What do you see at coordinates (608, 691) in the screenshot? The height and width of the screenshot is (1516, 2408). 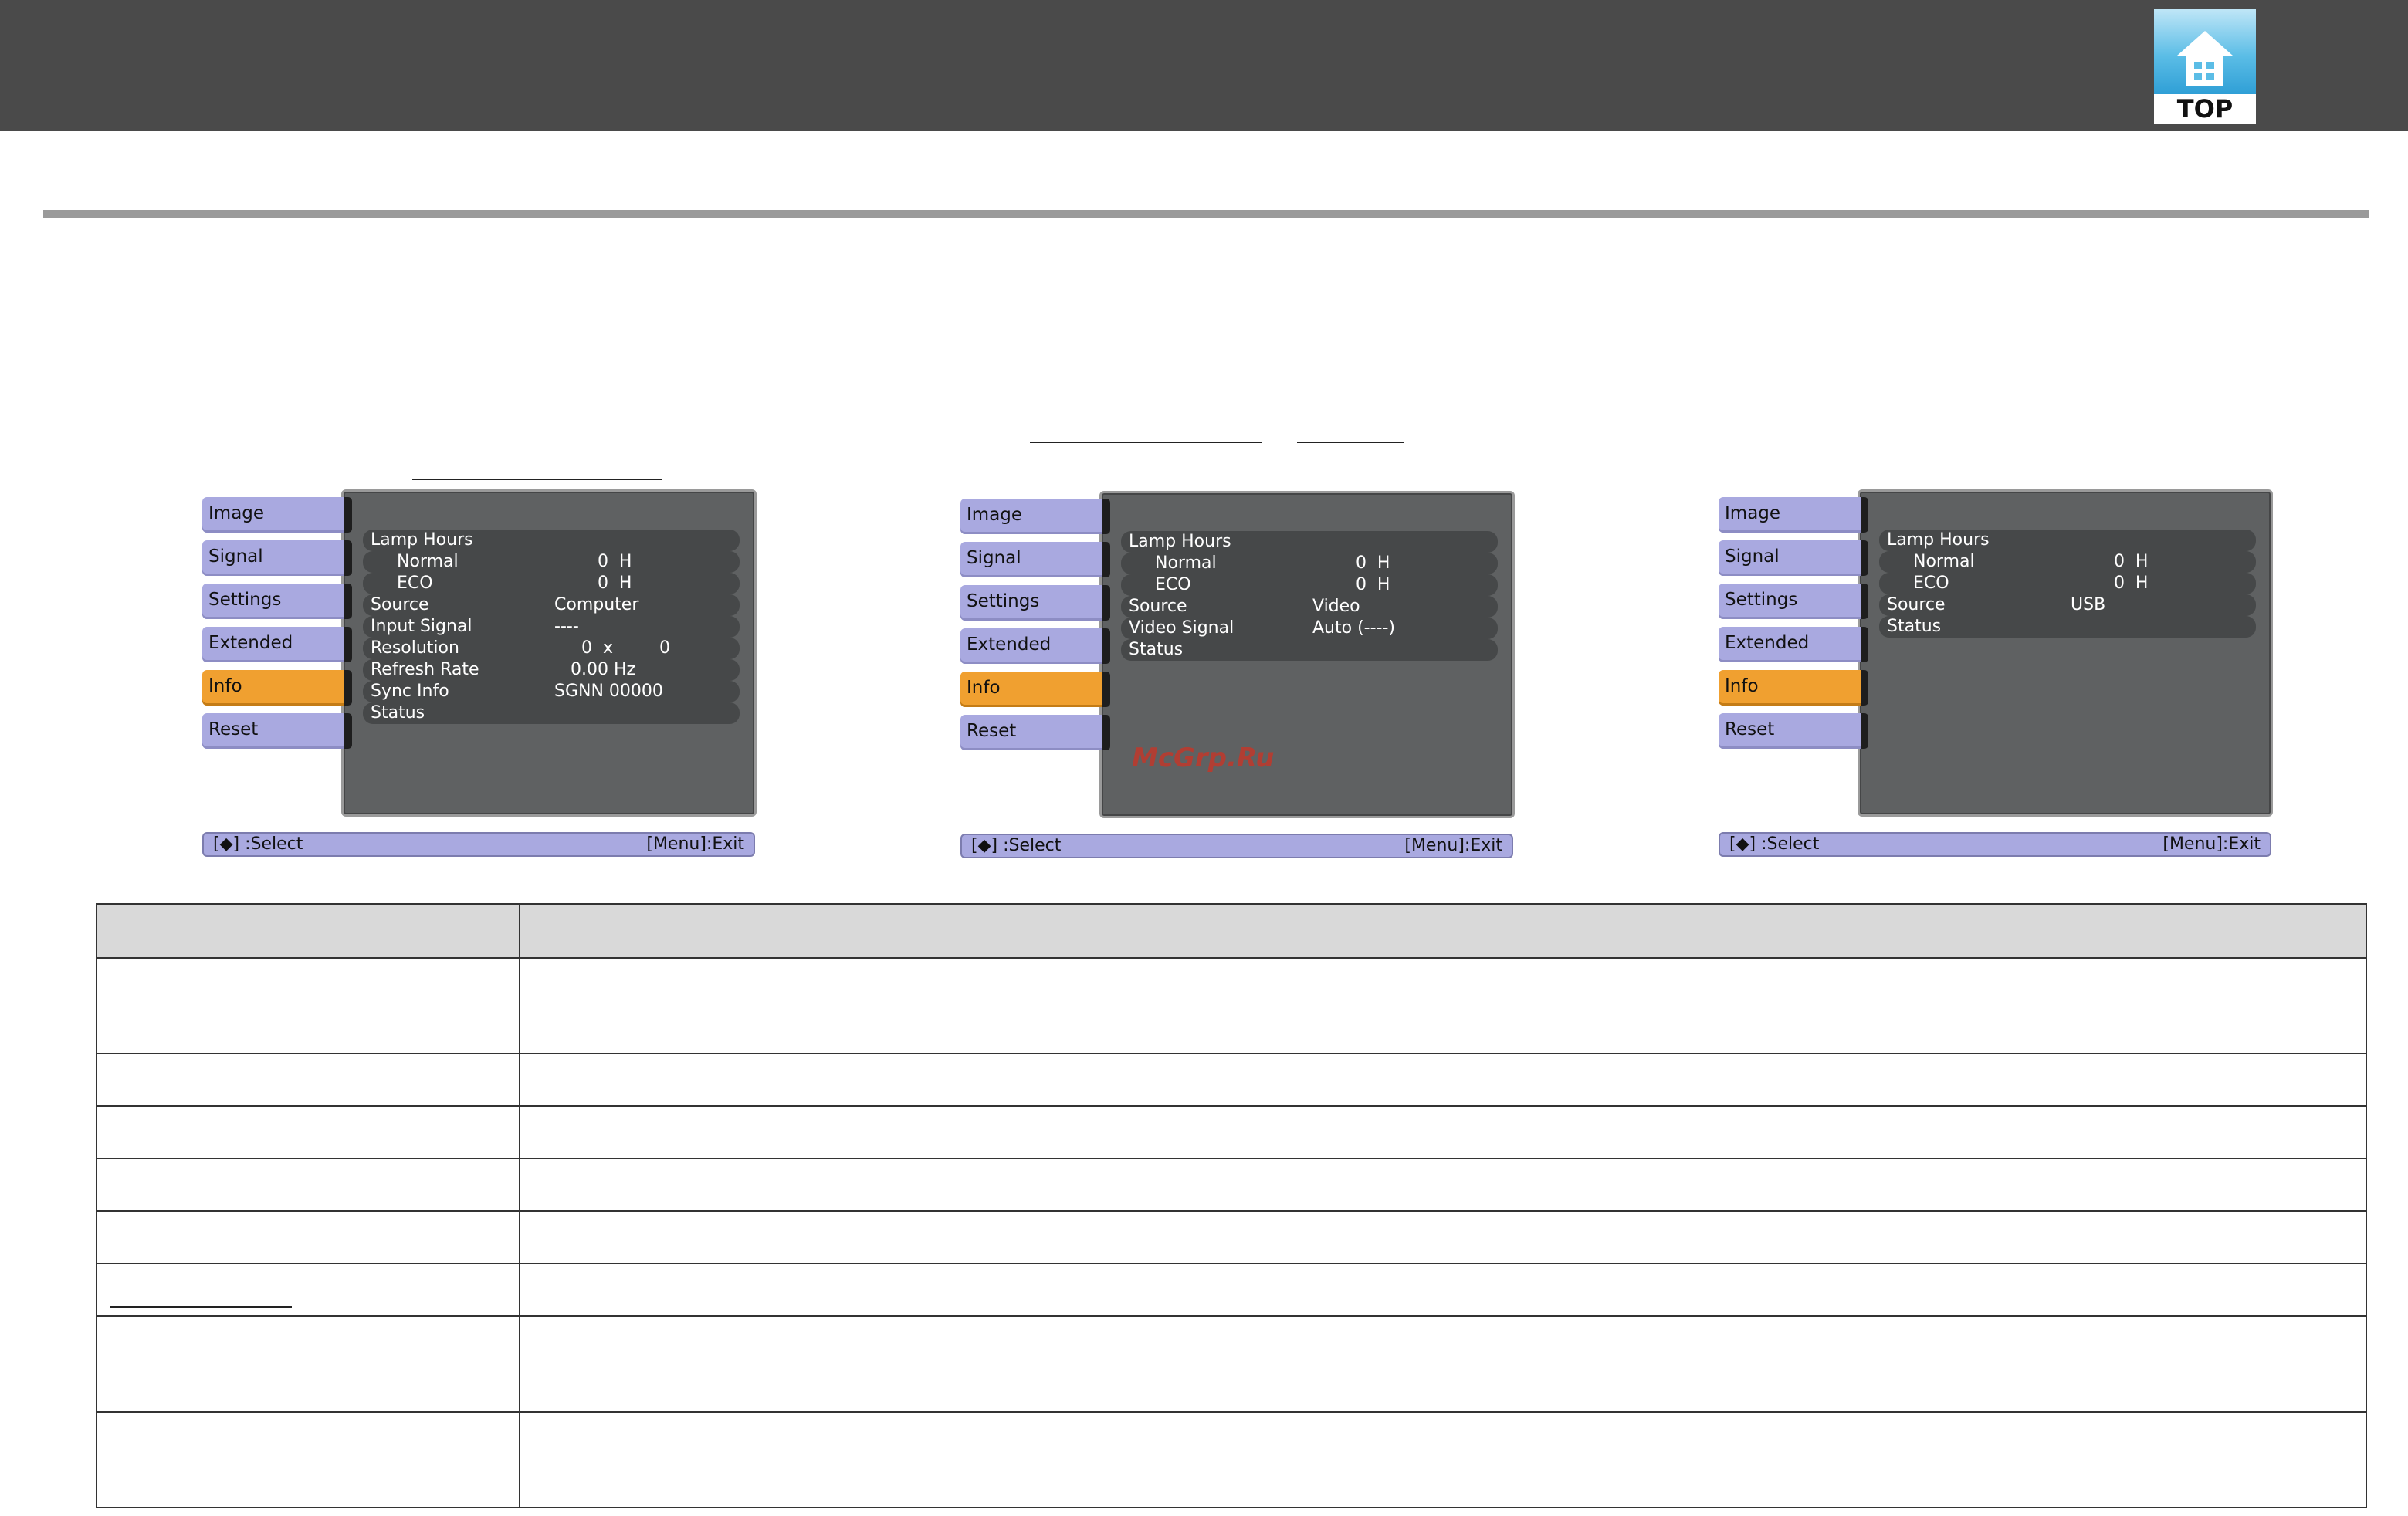 I see `info-row-value: SGNN 00000` at bounding box center [608, 691].